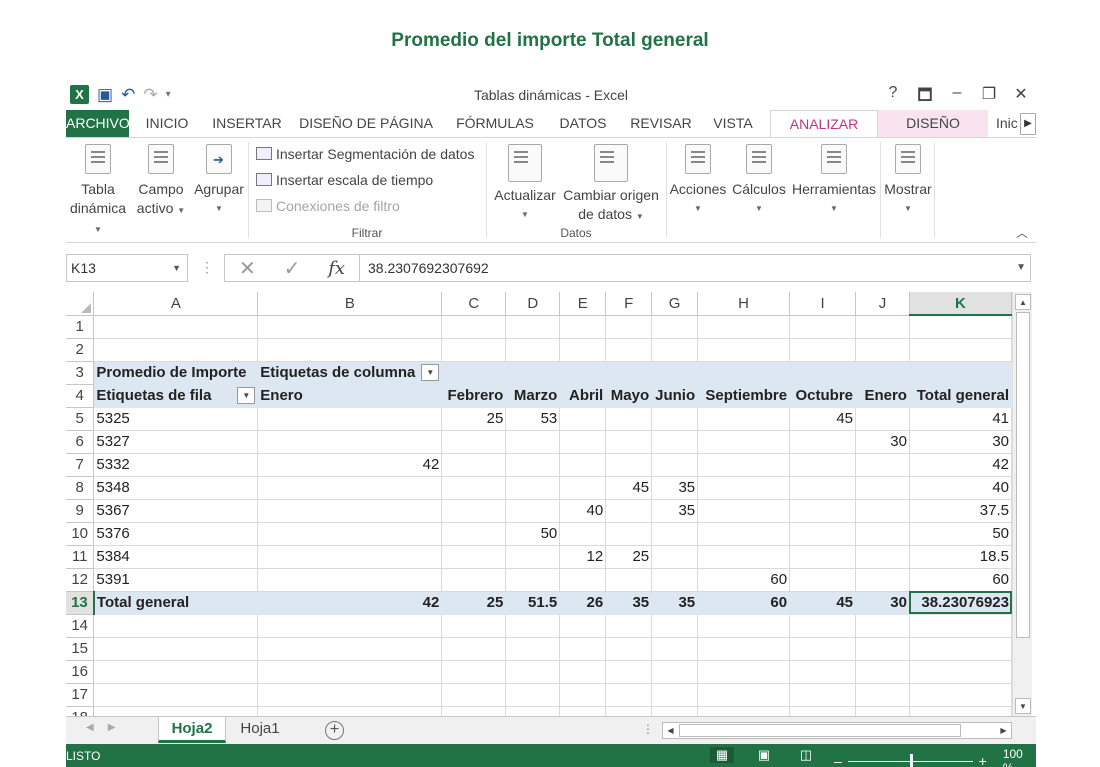  Describe the element at coordinates (1023, 475) in the screenshot. I see `scrollbar-thumb` at that location.